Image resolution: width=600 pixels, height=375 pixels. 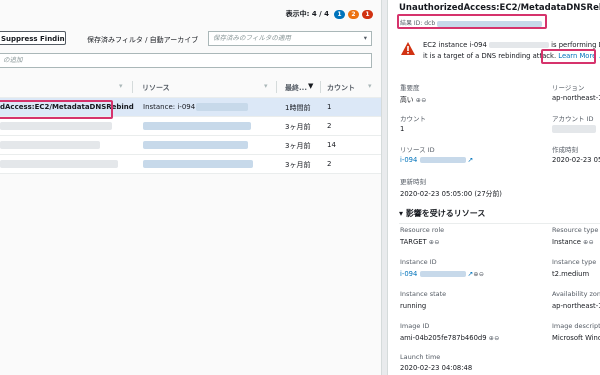 What do you see at coordinates (568, 88) in the screenshot?
I see `region-label: リージョン` at bounding box center [568, 88].